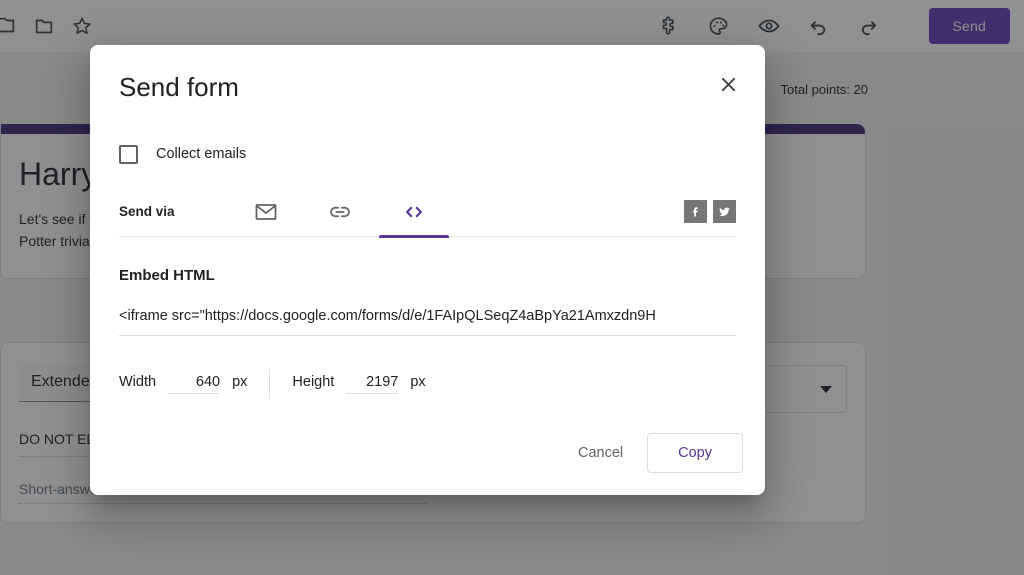 The image size is (1024, 575). I want to click on height-label: Height, so click(313, 382).